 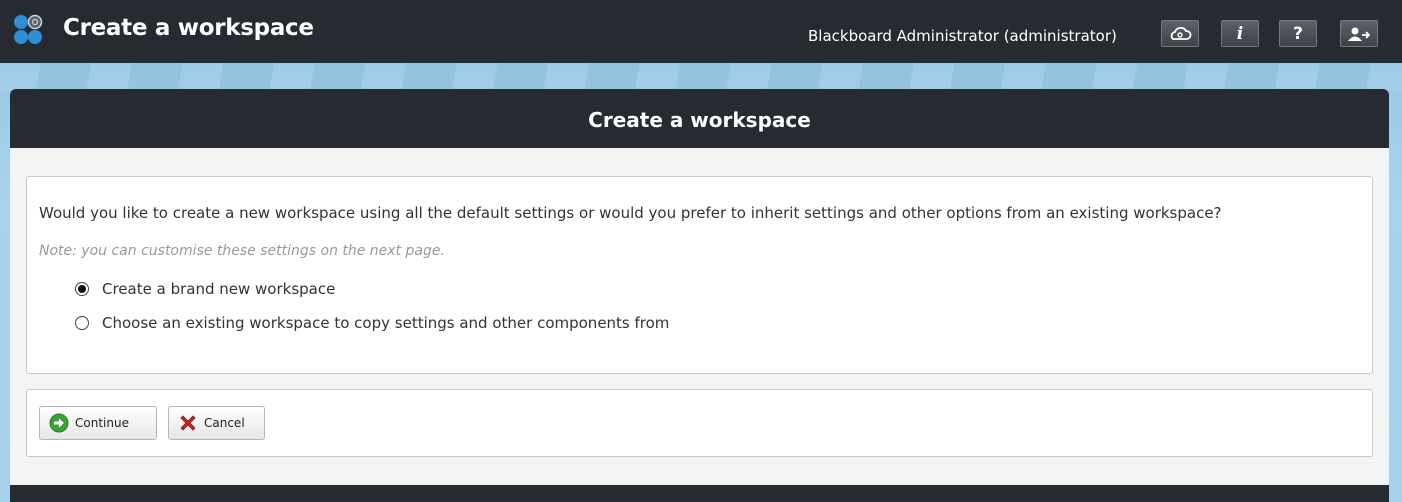 What do you see at coordinates (82, 323) in the screenshot?
I see `radio-copy-workspace` at bounding box center [82, 323].